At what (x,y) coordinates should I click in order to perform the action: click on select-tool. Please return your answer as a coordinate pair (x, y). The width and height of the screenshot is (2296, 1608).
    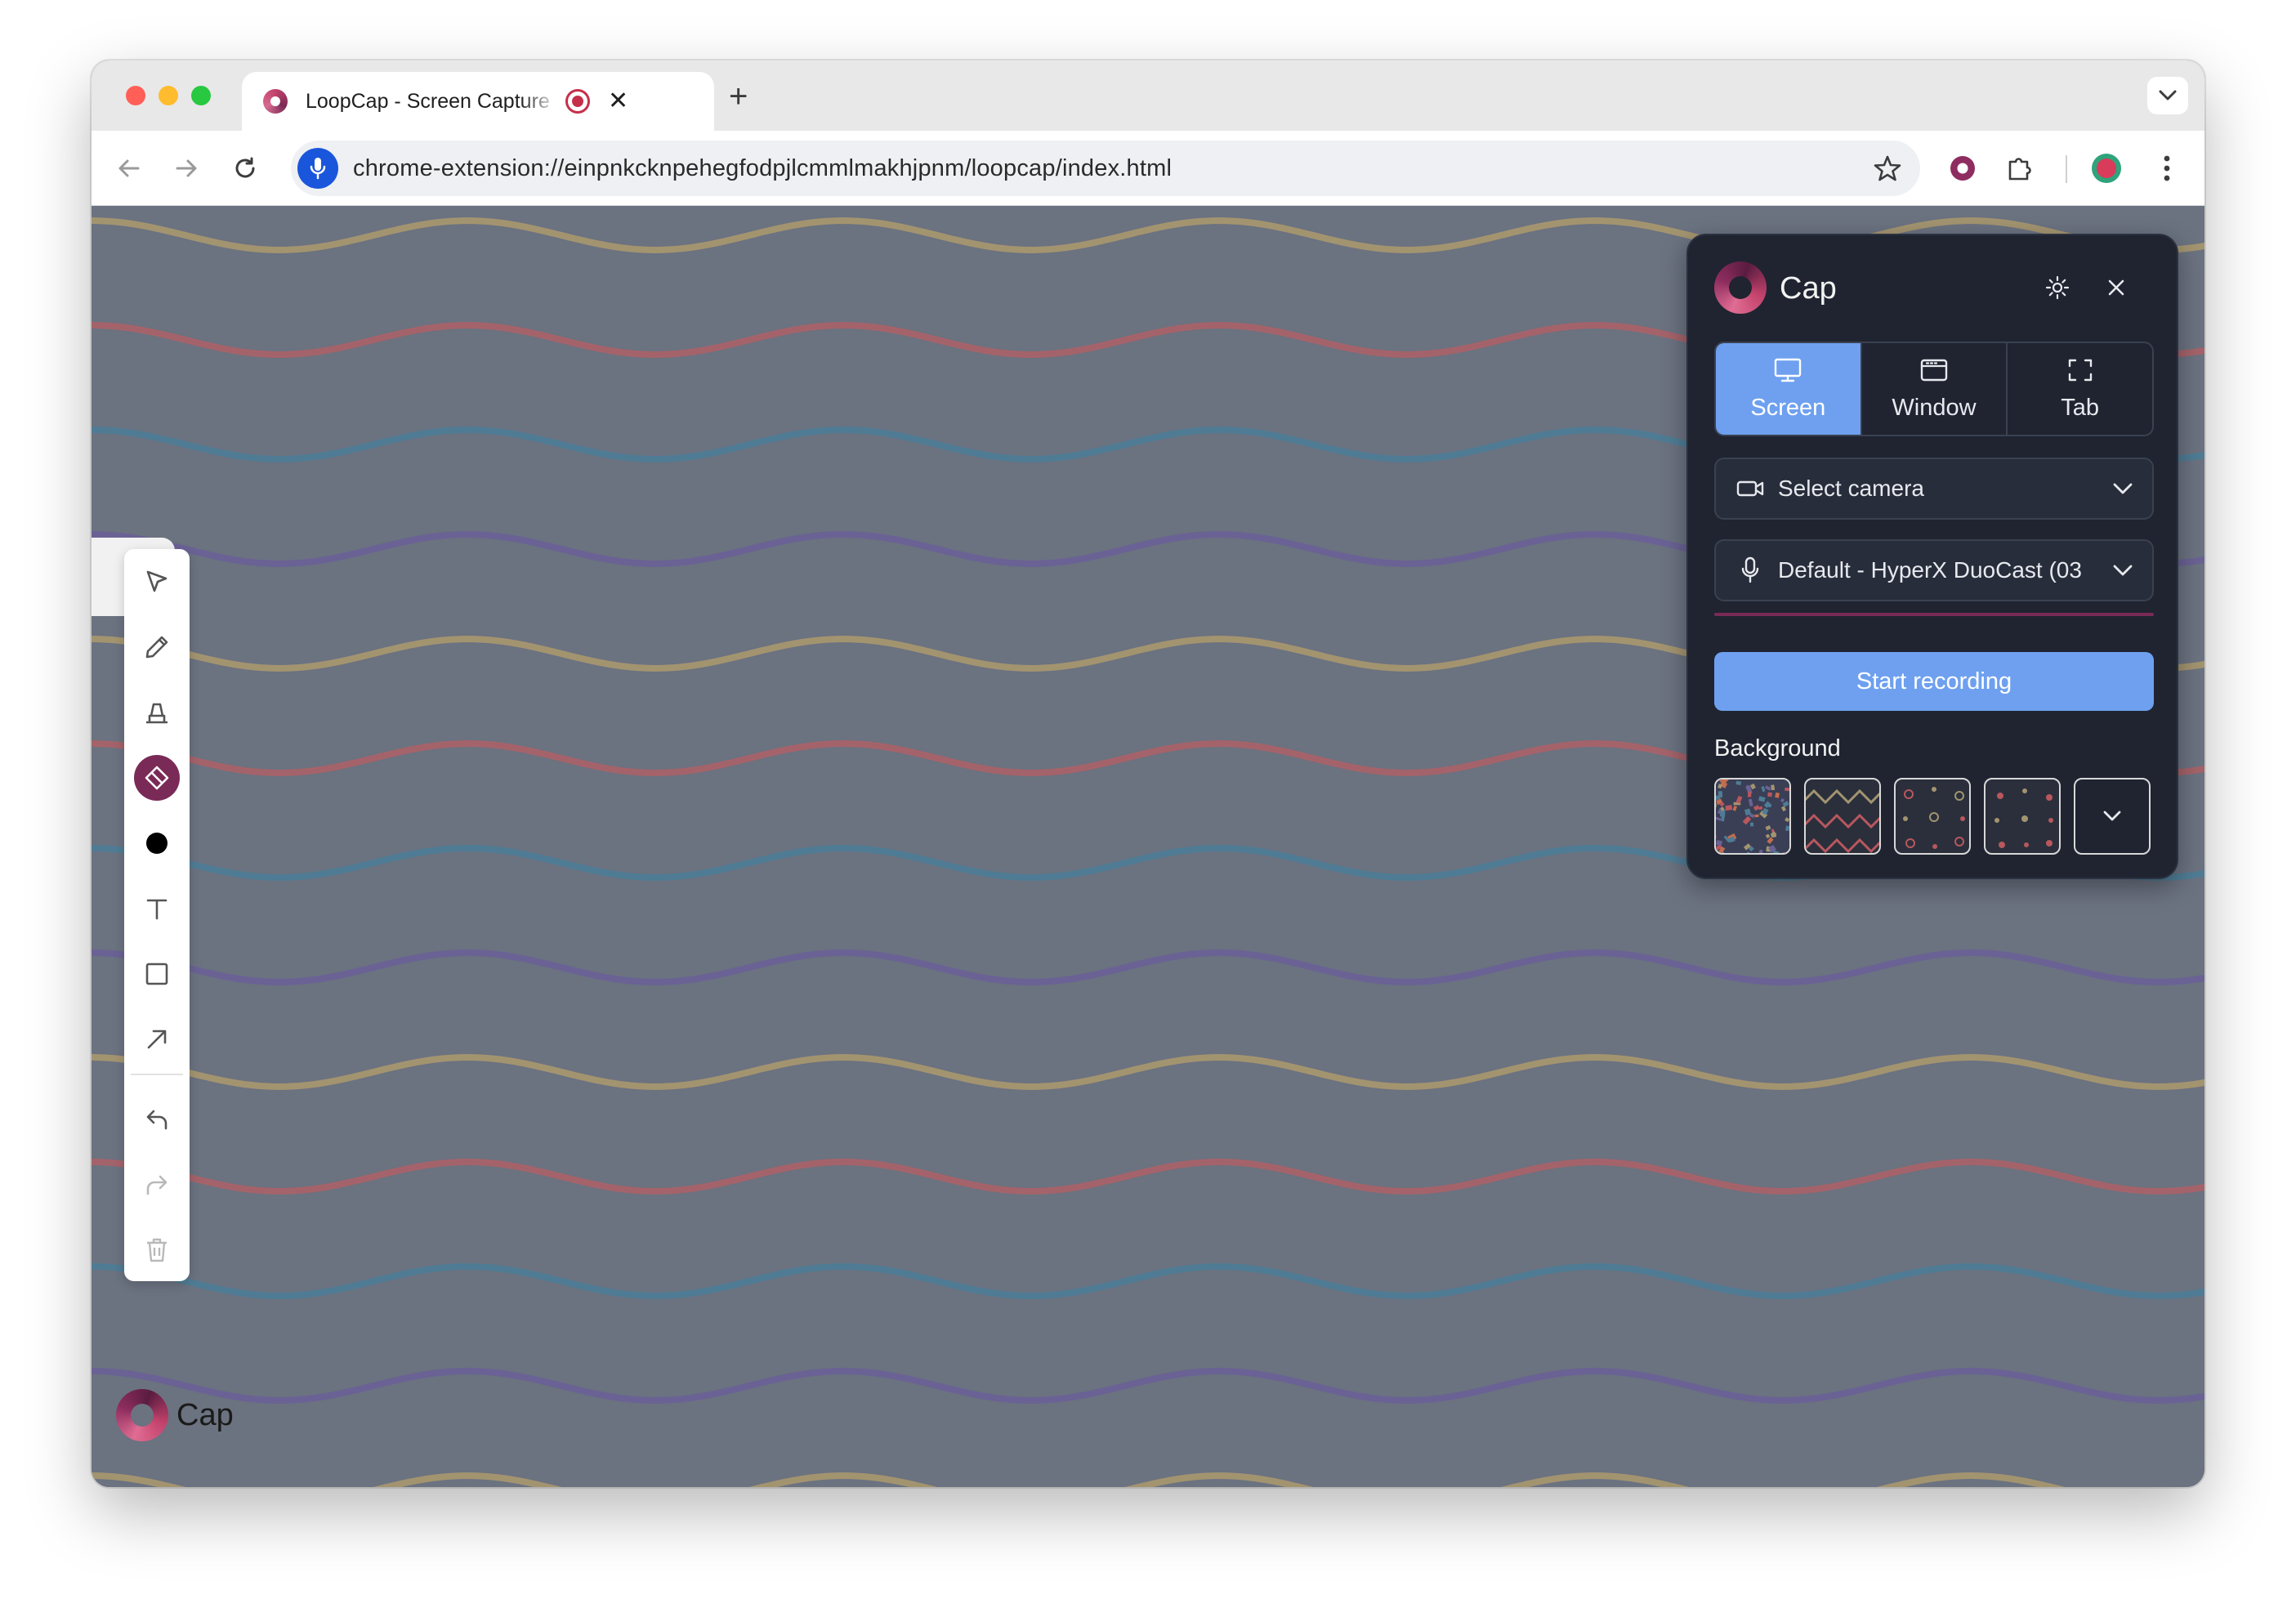
    Looking at the image, I should click on (157, 582).